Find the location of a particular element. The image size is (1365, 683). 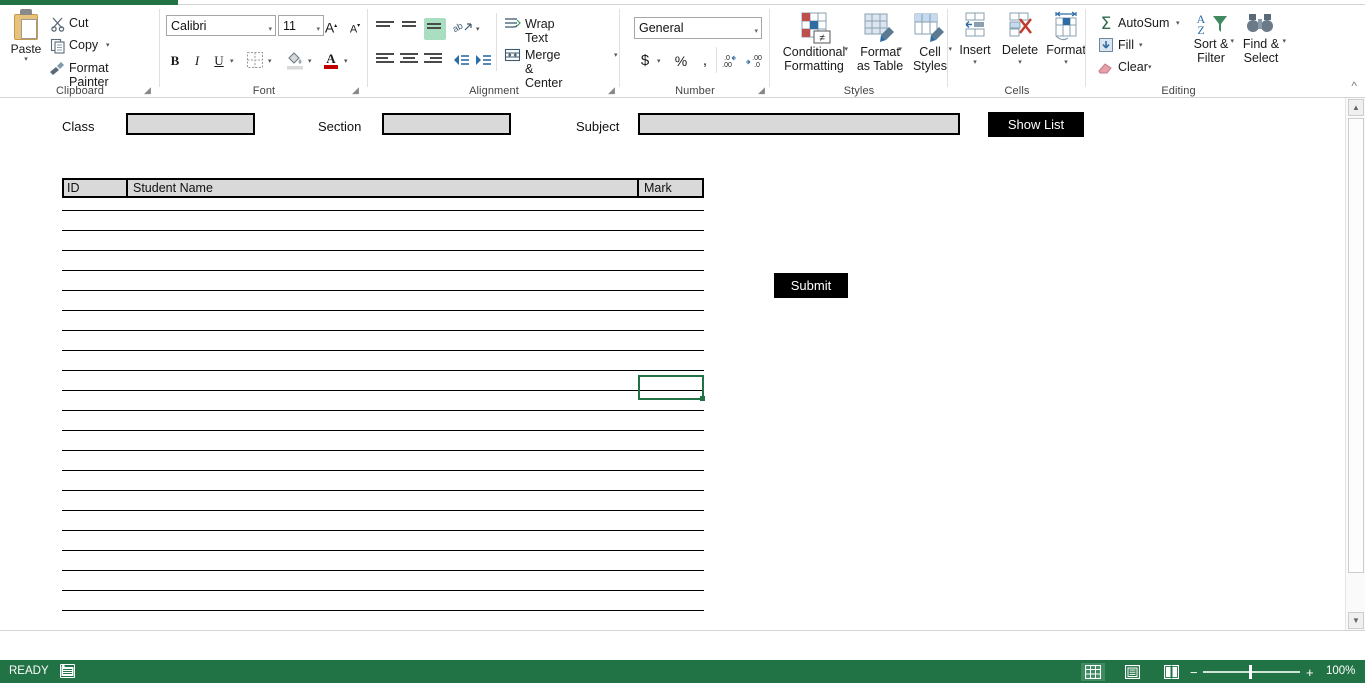

format-caret-icon: ▾ is located at coordinates (1066, 62).